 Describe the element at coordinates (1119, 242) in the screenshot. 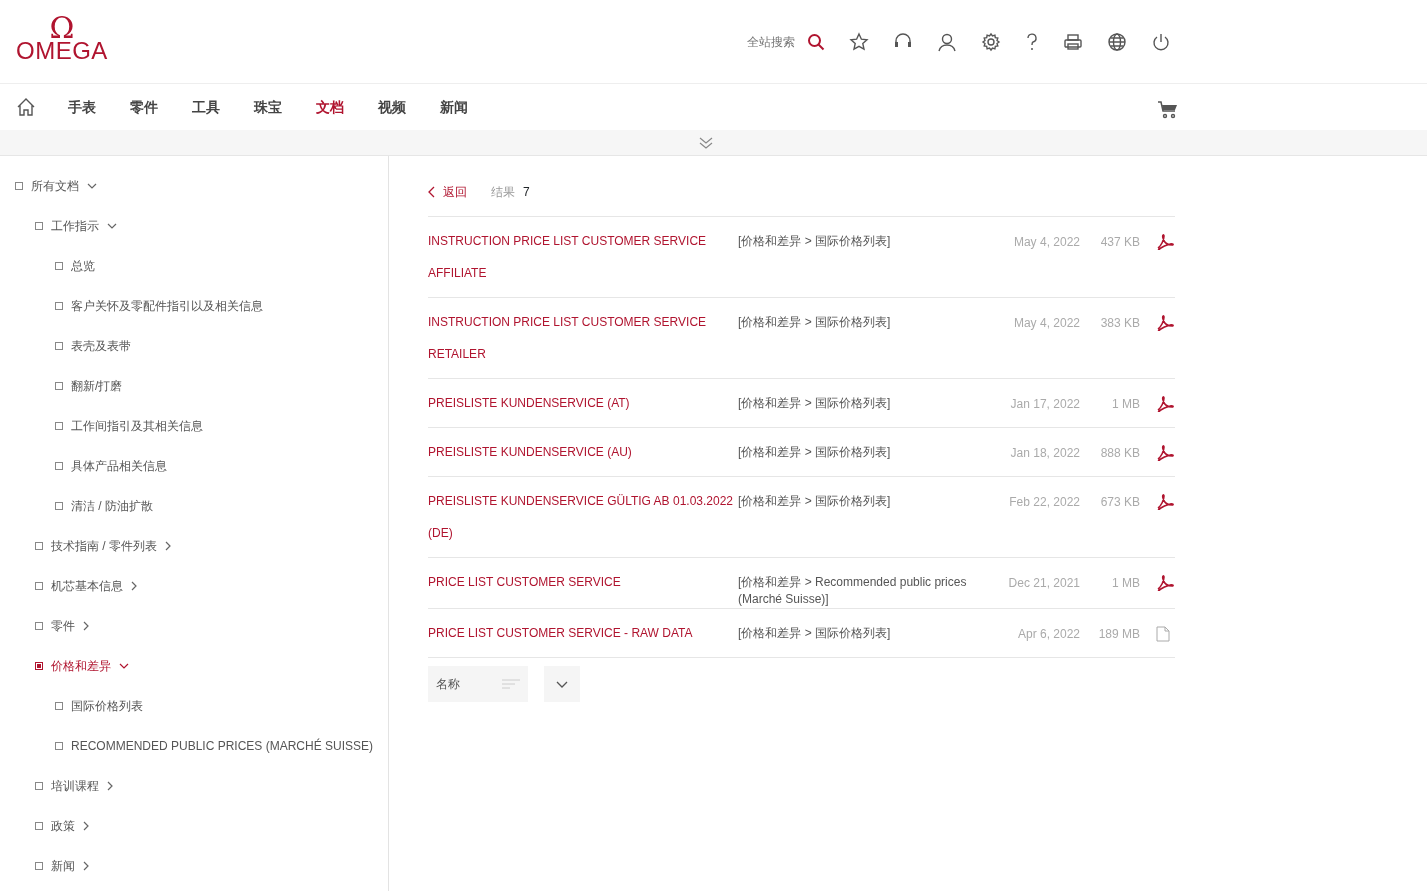

I see `document-size: 437 KB` at that location.